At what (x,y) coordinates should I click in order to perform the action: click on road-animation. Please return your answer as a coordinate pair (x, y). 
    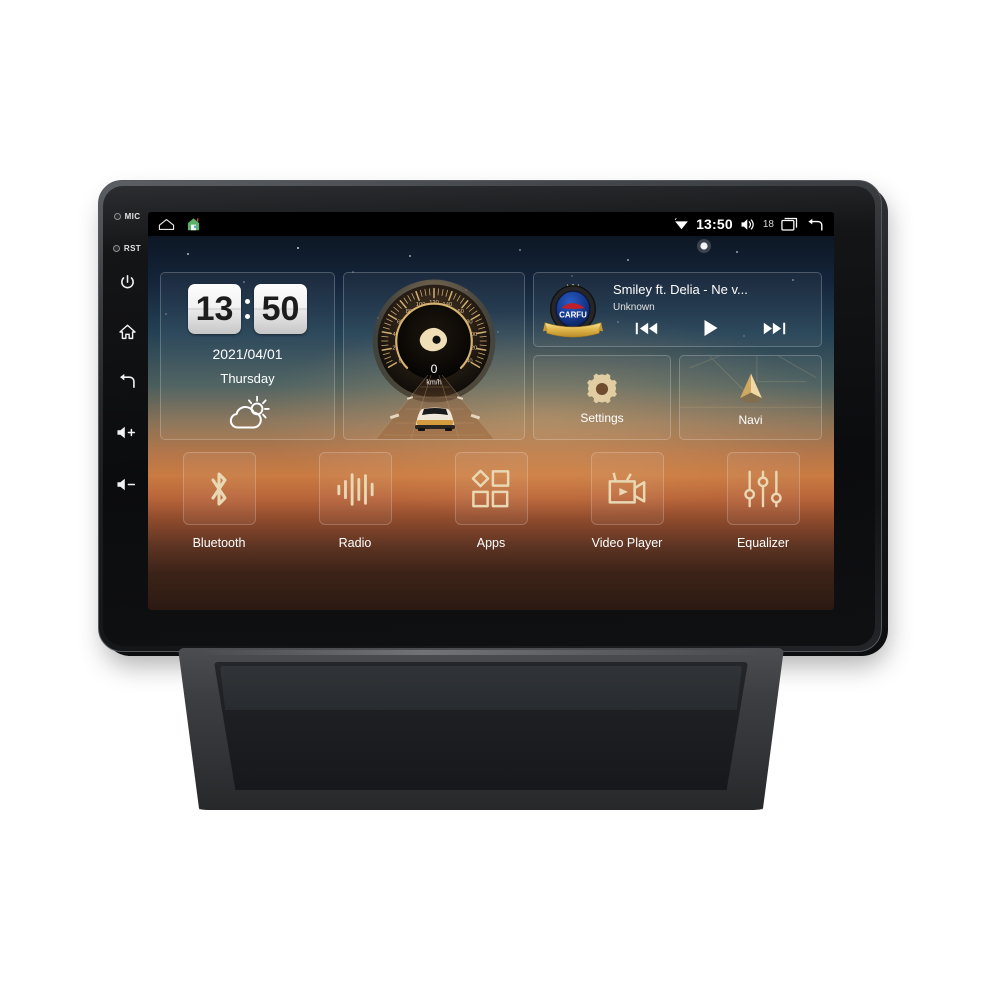
    Looking at the image, I should click on (434, 407).